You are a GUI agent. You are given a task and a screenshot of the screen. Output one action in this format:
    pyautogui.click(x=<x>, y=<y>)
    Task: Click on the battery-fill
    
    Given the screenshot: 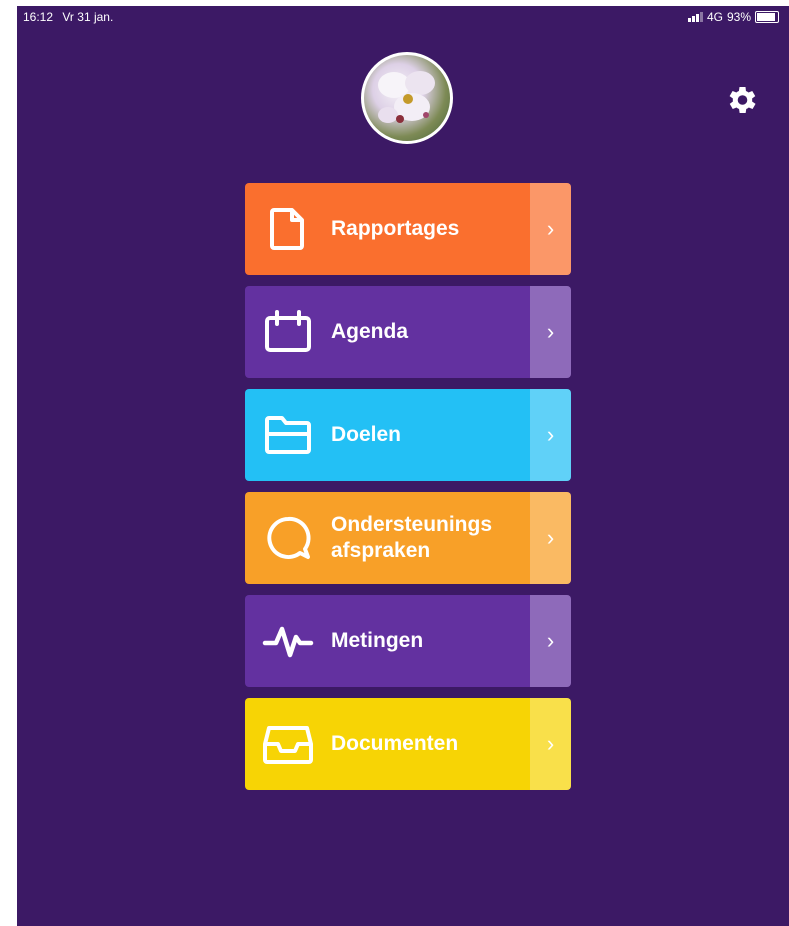 What is the action you would take?
    pyautogui.click(x=766, y=17)
    